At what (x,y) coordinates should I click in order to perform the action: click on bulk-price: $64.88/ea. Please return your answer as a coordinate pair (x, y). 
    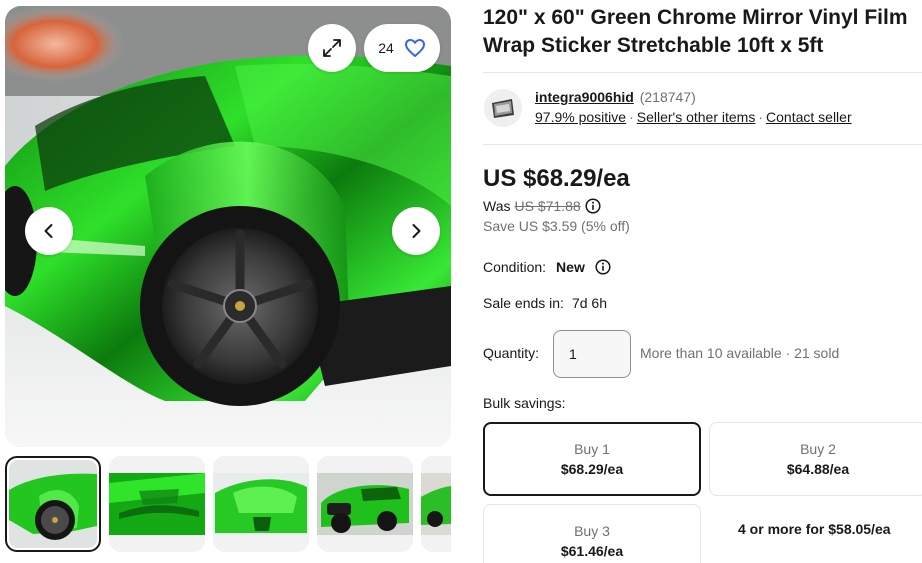
    Looking at the image, I should click on (818, 469).